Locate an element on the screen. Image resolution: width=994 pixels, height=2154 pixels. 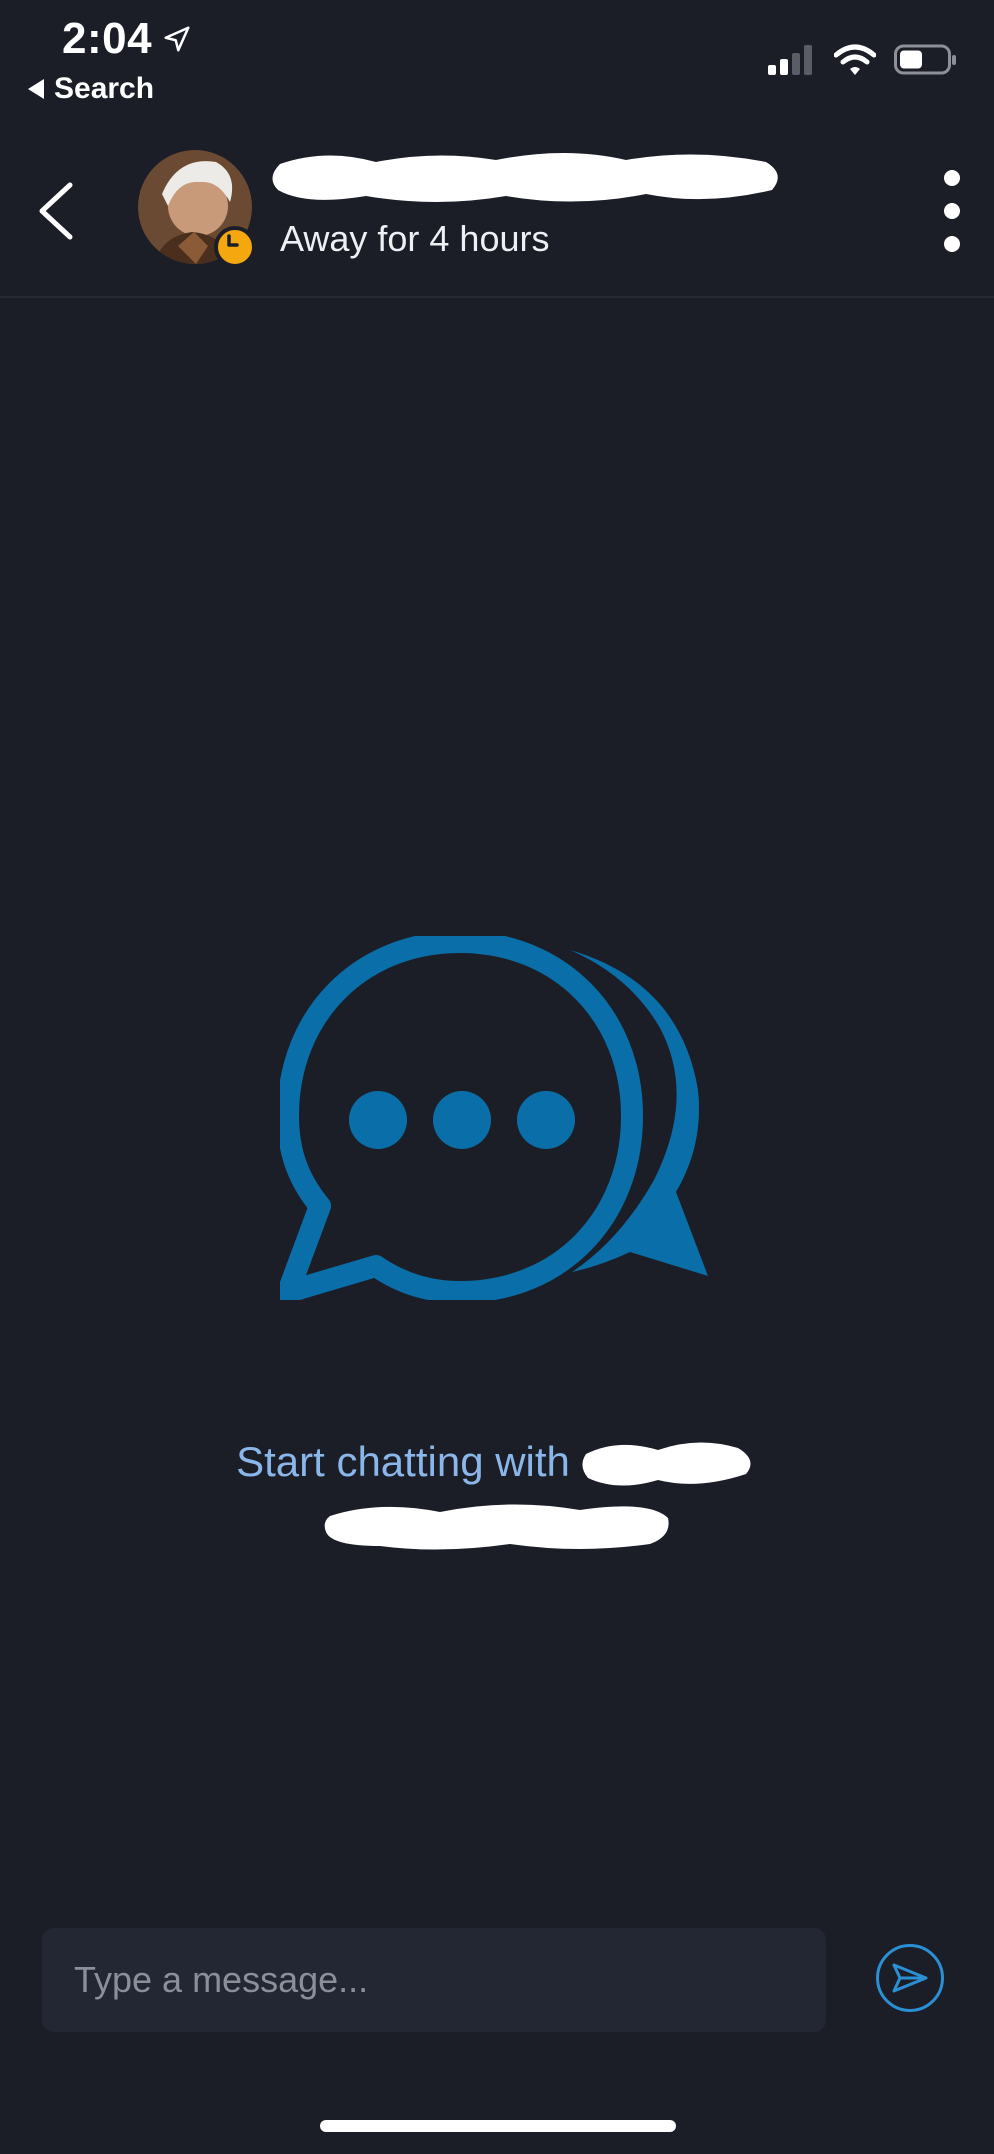
status-indicators is located at coordinates (863, 60).